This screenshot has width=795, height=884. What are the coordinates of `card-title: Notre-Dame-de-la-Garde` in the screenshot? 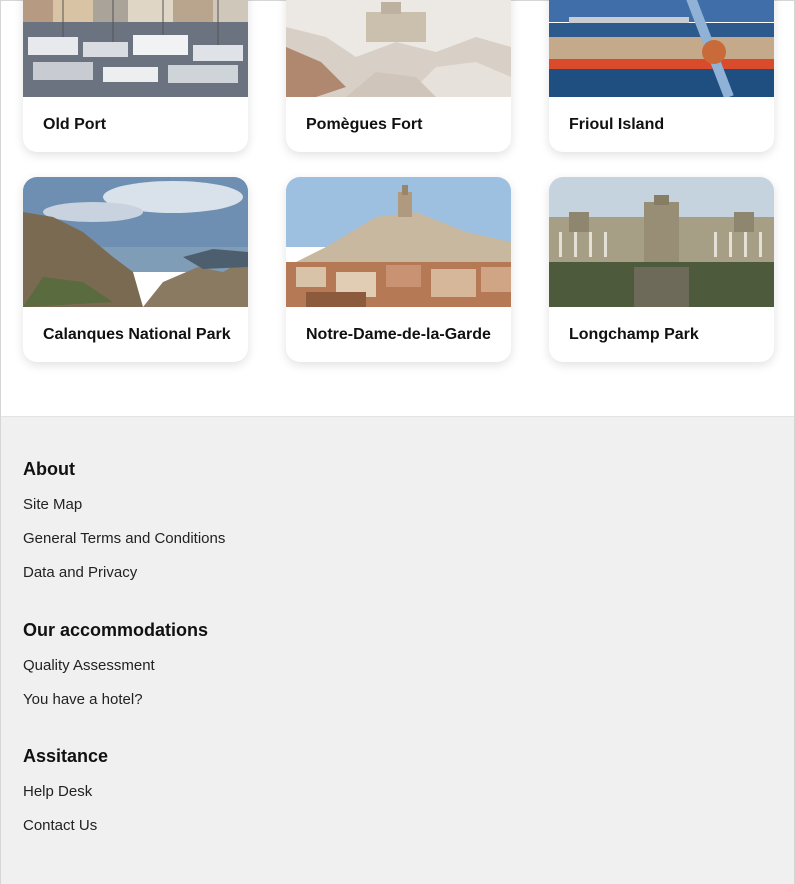 It's located at (398, 334).